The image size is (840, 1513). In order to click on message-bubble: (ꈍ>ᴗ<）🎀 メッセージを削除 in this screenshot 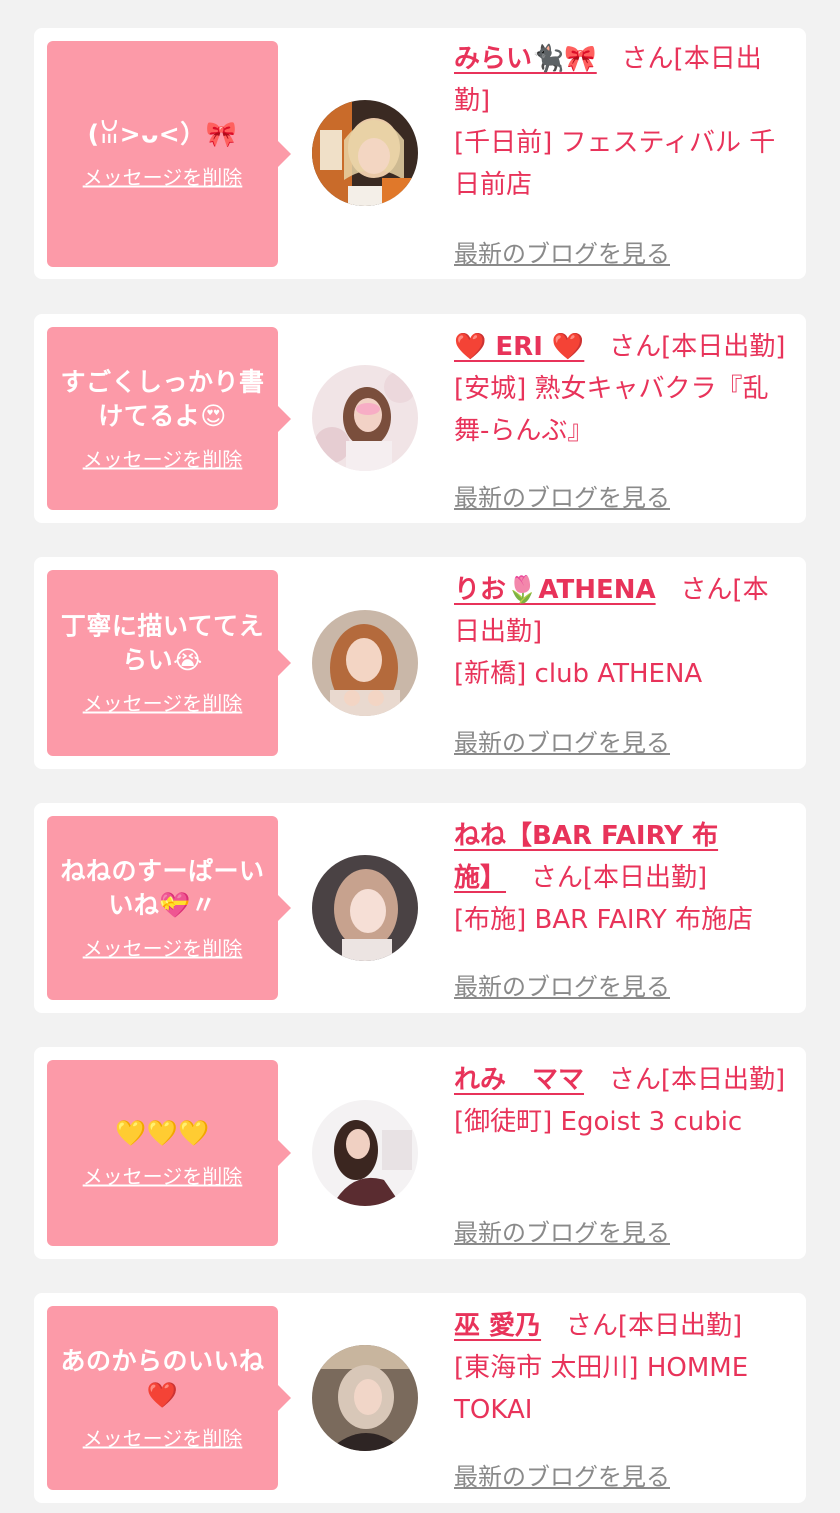, I will do `click(169, 154)`.